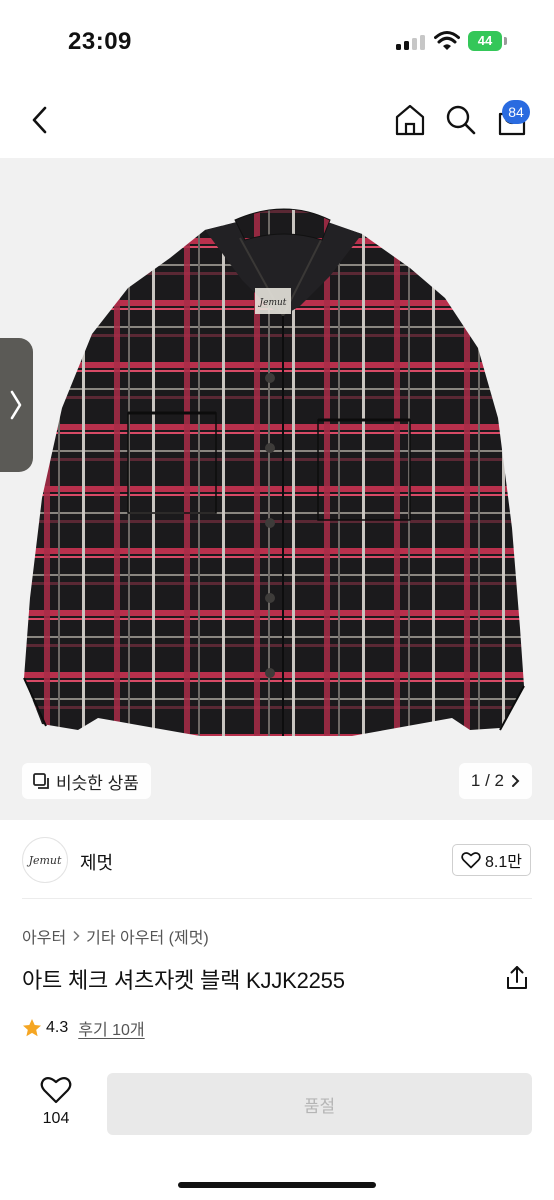 The height and width of the screenshot is (1200, 554). Describe the element at coordinates (45, 860) in the screenshot. I see `brand-logo: Jemut` at that location.